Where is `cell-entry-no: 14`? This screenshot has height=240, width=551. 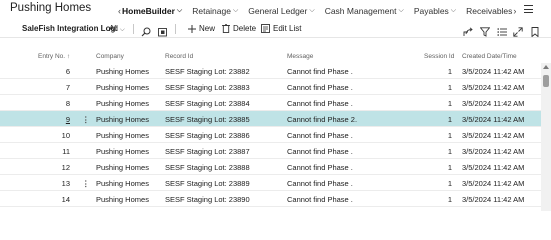
cell-entry-no: 14 is located at coordinates (55, 199).